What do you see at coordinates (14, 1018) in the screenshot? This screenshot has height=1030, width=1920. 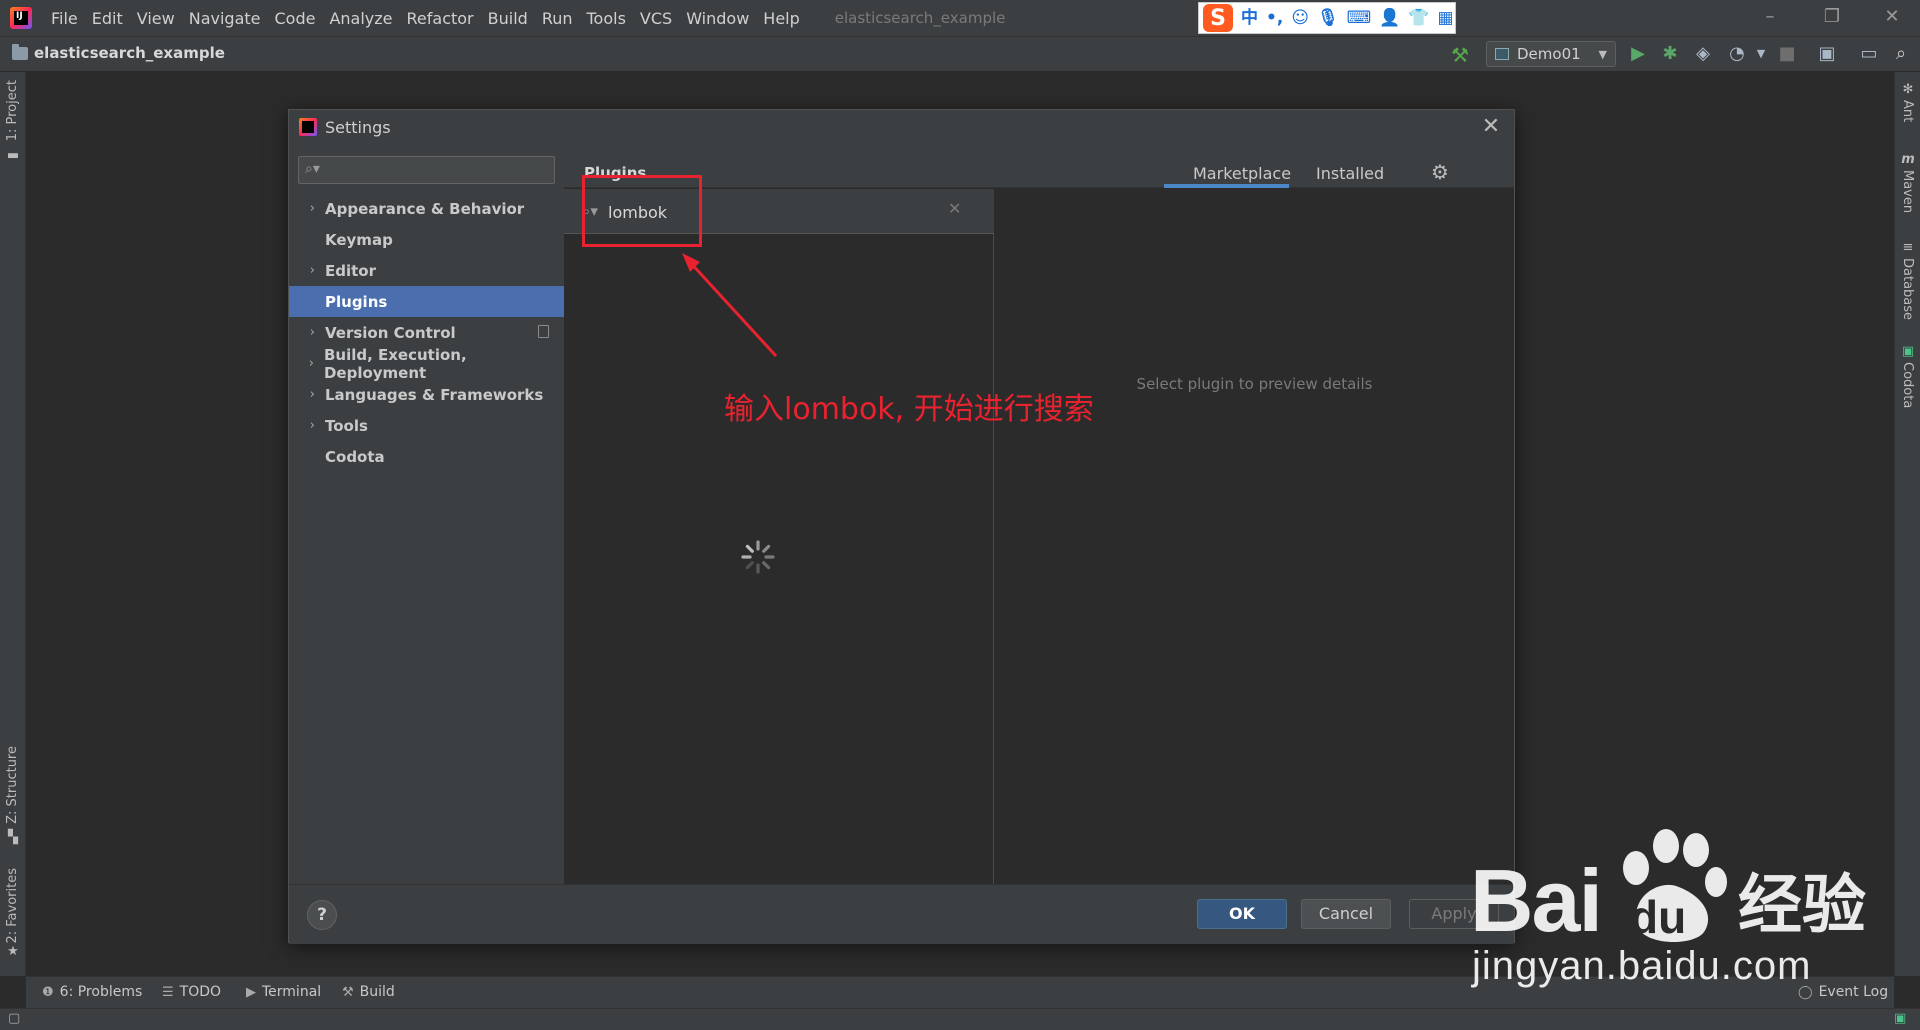 I see `panel-toggle-icon: ▢` at bounding box center [14, 1018].